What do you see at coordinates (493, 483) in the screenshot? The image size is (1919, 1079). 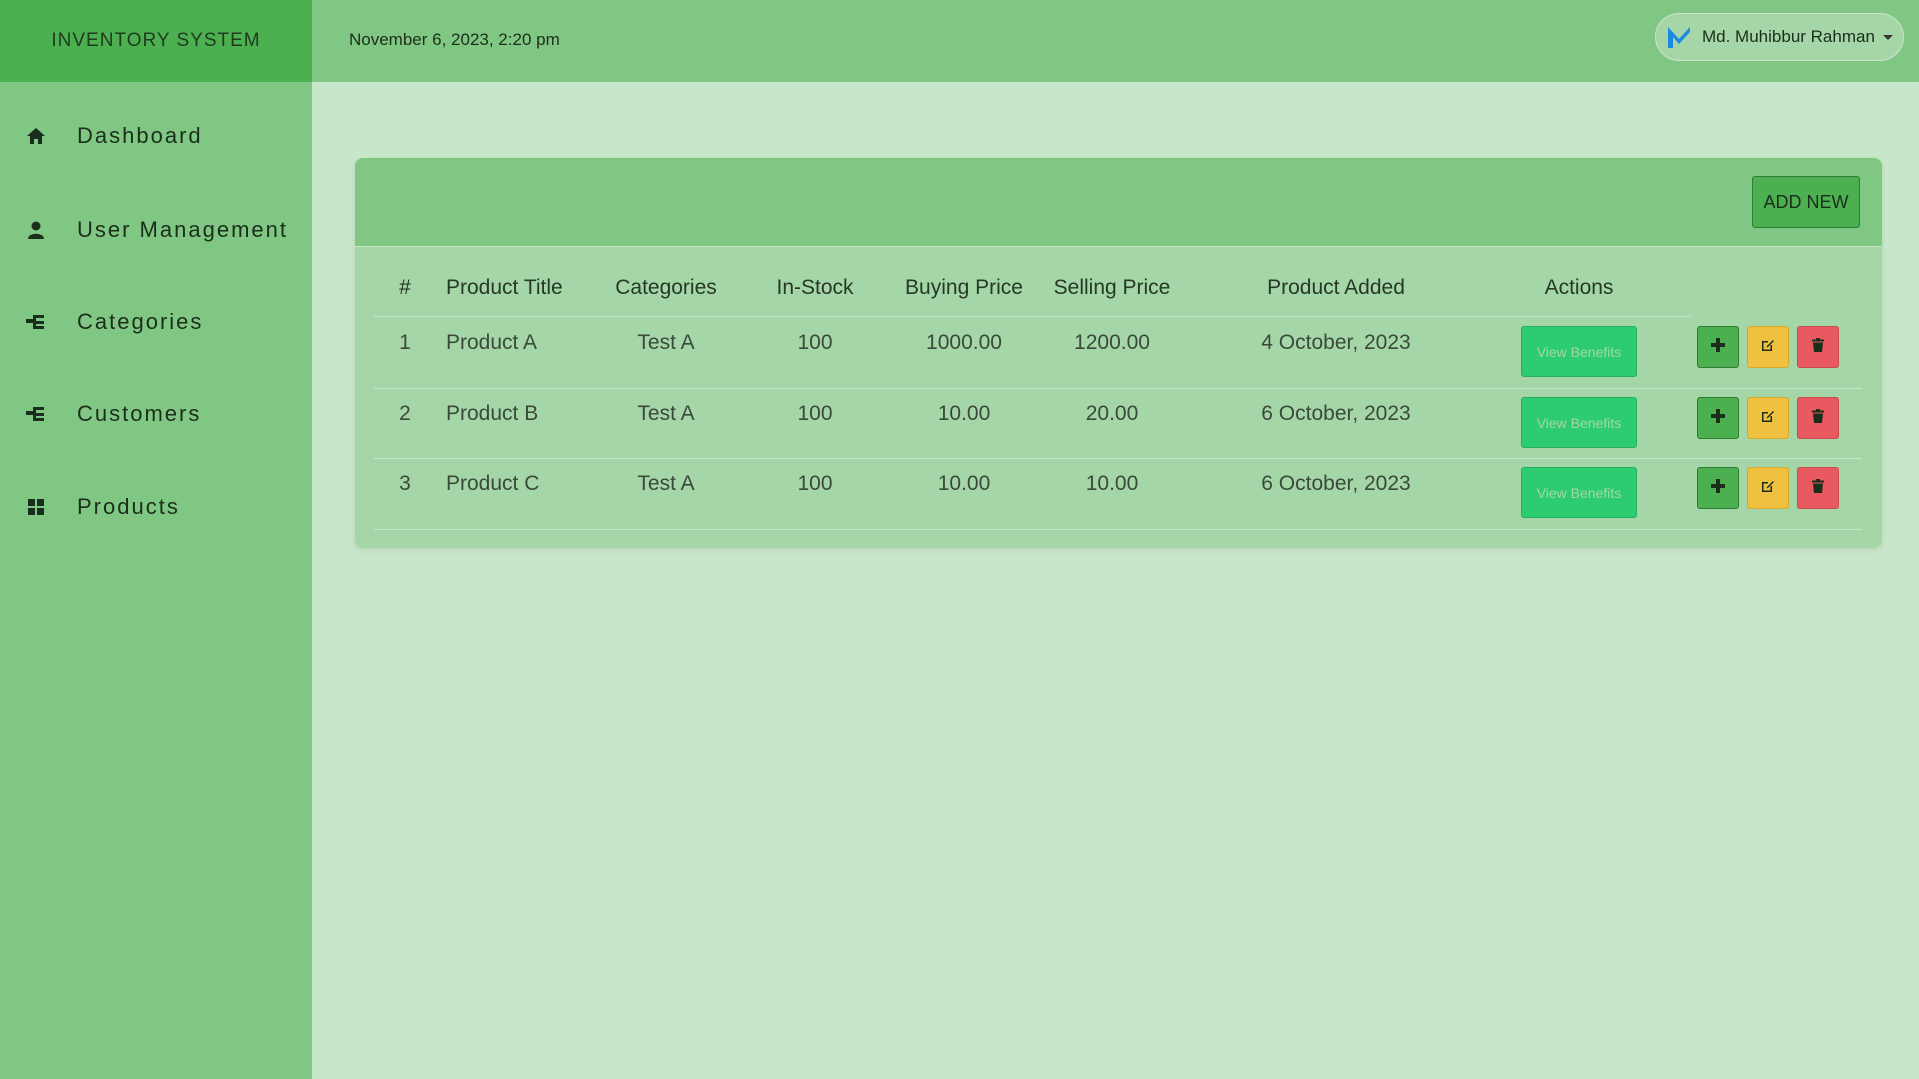 I see `cell-product-title: Product C` at bounding box center [493, 483].